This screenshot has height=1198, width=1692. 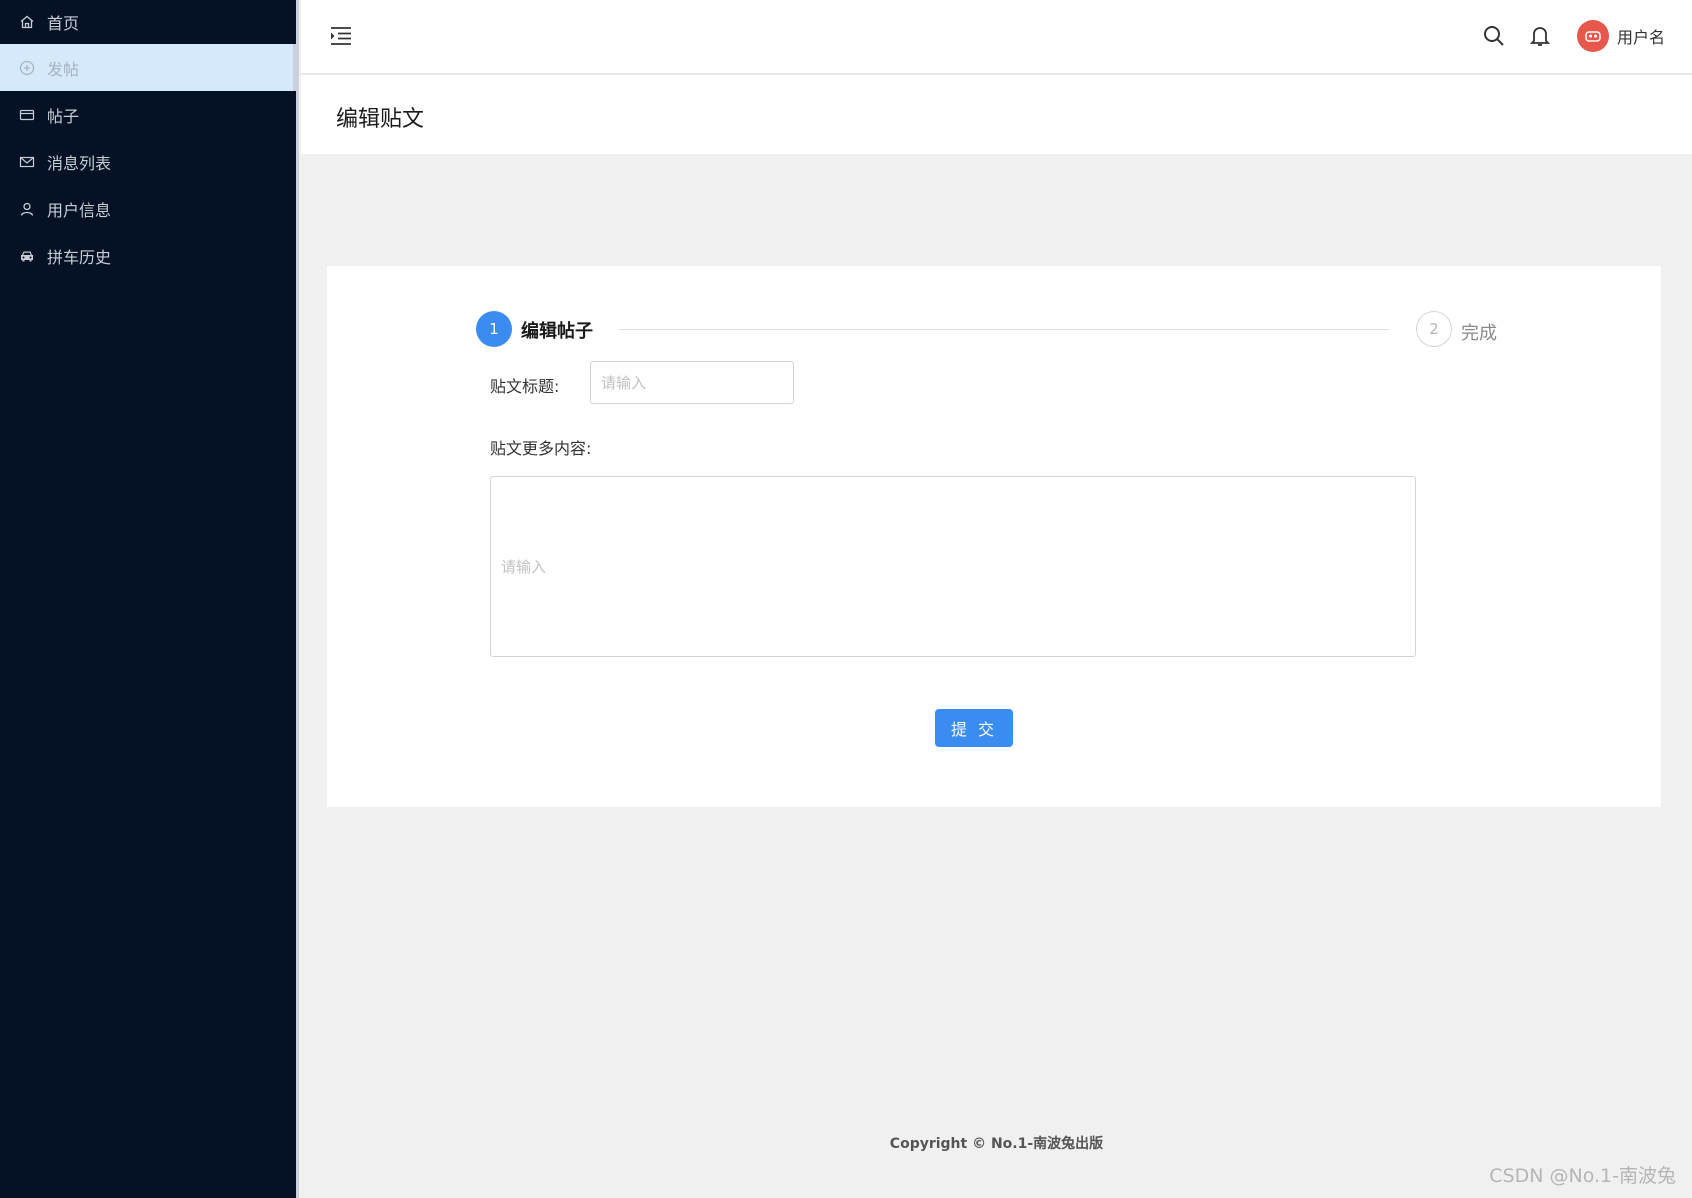 I want to click on sidebar-item-user-info: 用户信息, so click(x=148, y=208).